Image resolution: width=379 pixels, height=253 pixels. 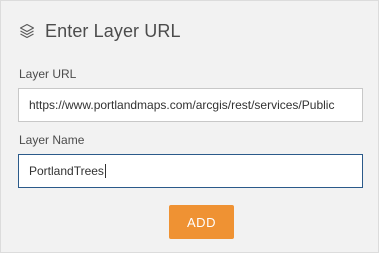 I want to click on layer-name-label: Layer Name, so click(x=52, y=140).